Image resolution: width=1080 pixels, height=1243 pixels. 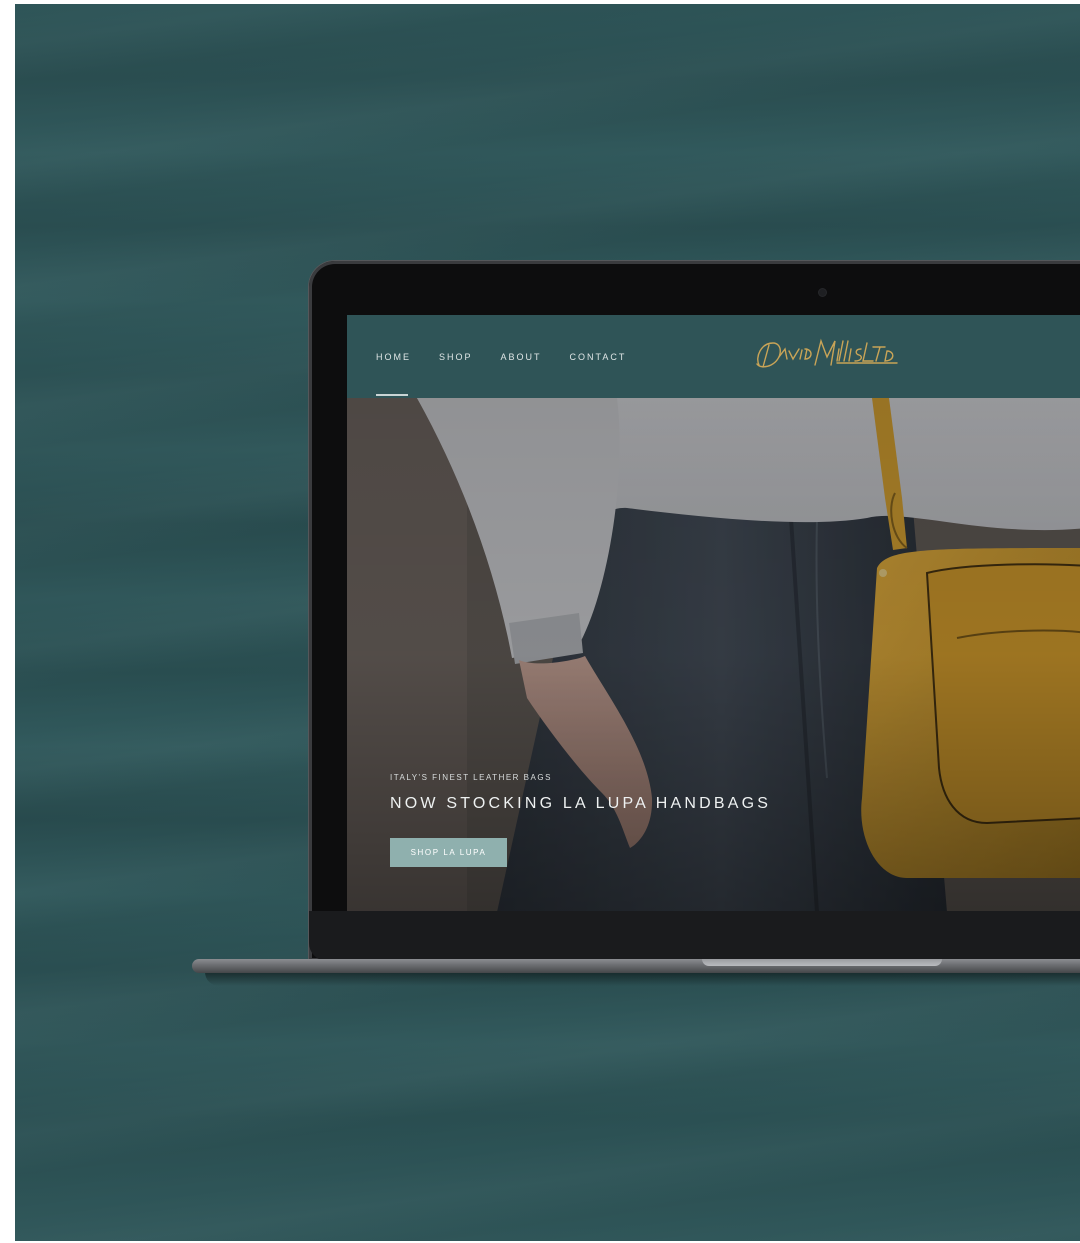 I want to click on nav-about: ABOUT, so click(x=521, y=357).